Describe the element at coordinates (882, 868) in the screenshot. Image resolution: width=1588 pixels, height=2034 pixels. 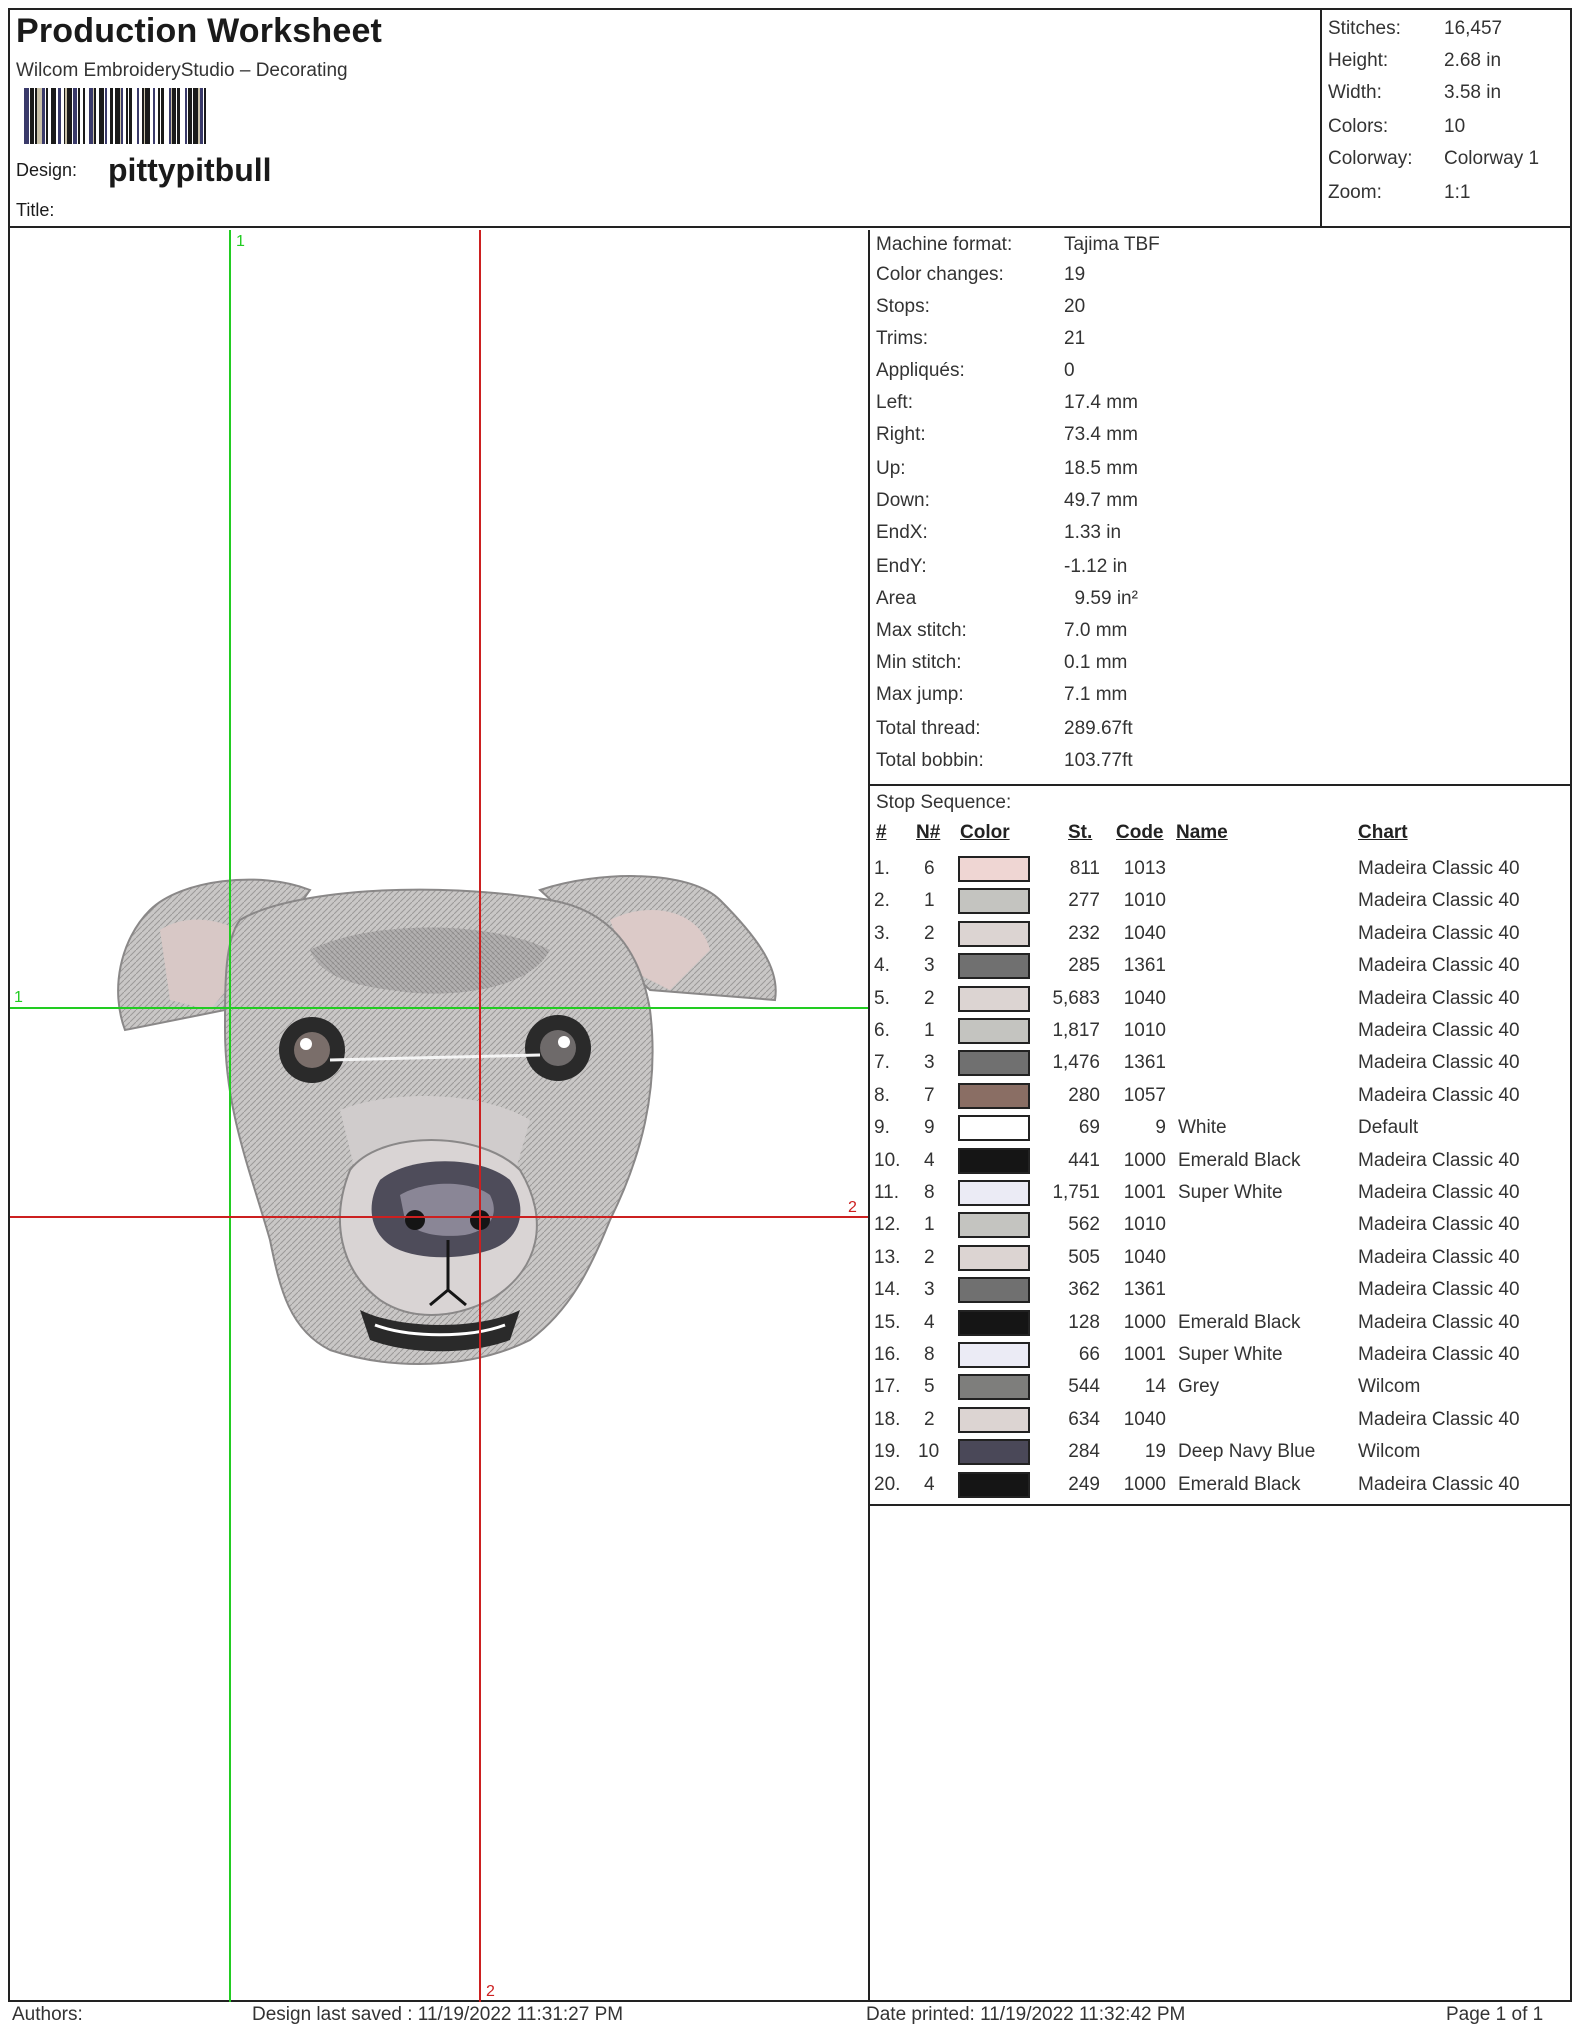
I see `cell-number: 1.` at that location.